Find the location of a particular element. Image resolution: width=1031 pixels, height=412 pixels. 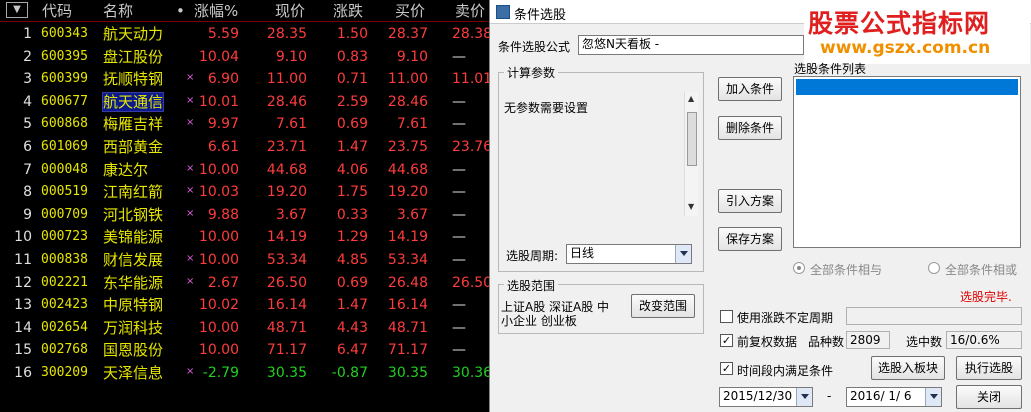

condition-list-title: 选股条件列表 is located at coordinates (830, 69).